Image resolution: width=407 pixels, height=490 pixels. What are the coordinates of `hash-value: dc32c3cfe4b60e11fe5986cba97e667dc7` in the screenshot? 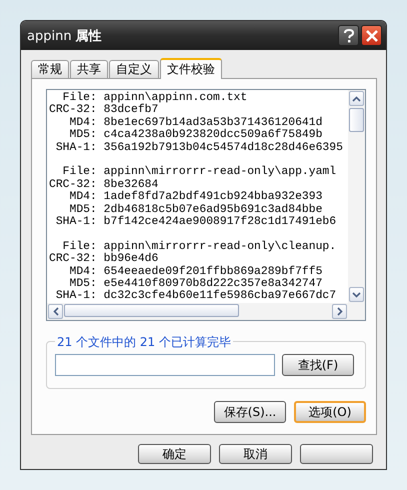 It's located at (220, 296).